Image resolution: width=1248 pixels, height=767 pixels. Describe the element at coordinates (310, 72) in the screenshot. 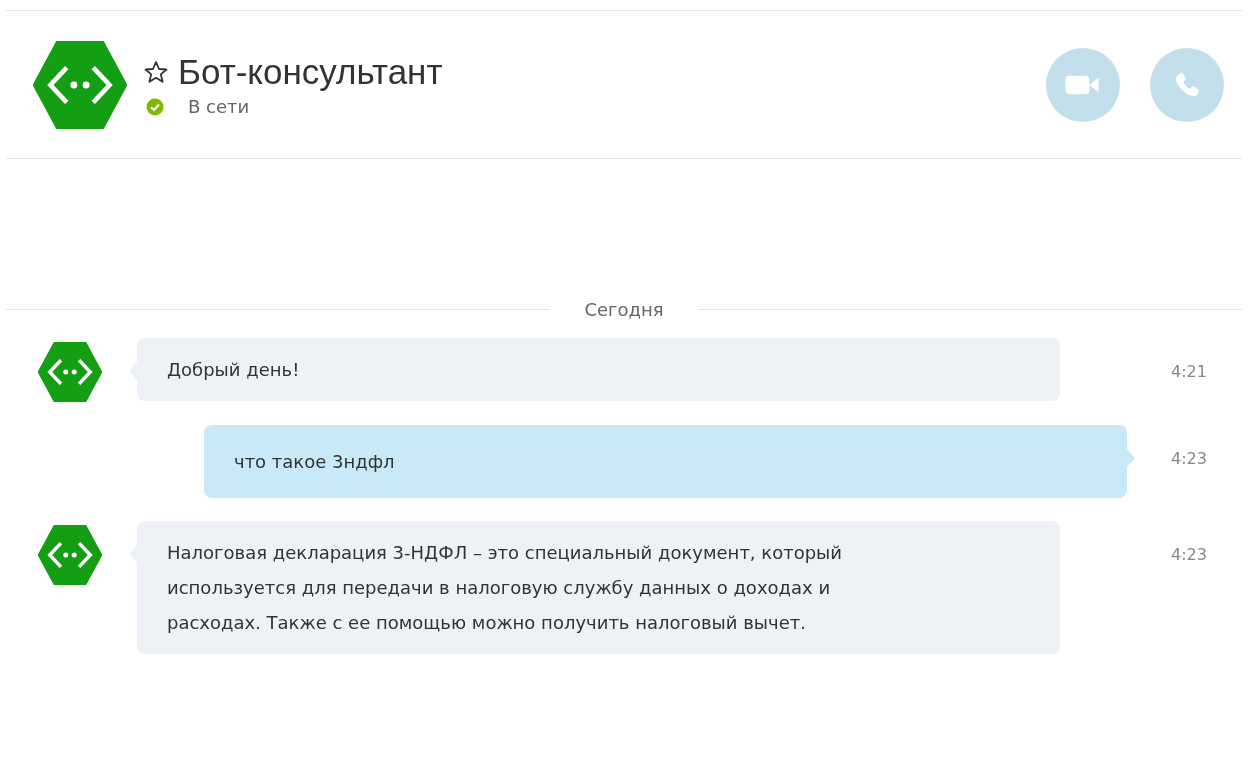

I see `contact-name: Бот-консультант` at that location.